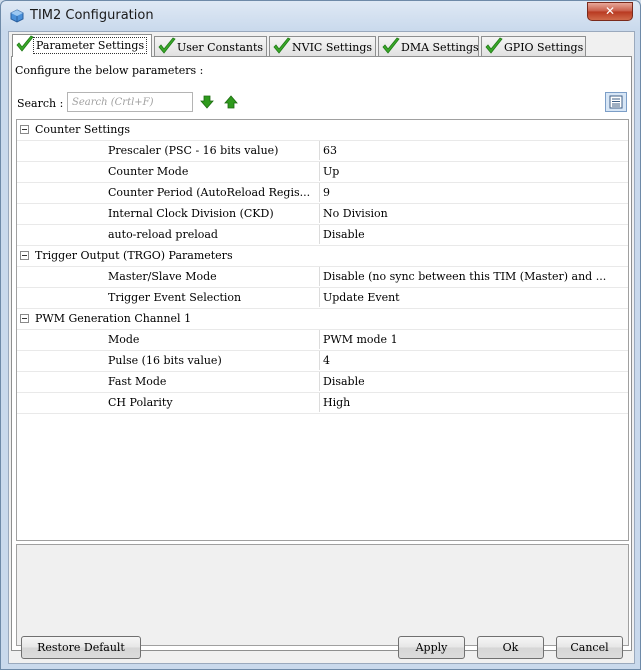  I want to click on close-button: ✕, so click(610, 11).